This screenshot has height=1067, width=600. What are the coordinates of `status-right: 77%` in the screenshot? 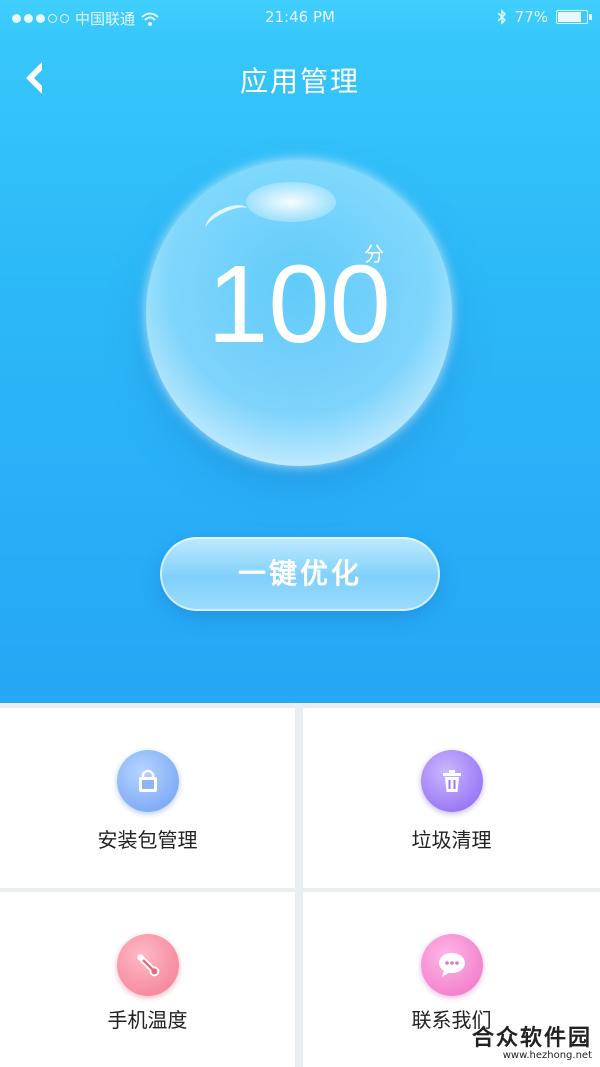 It's located at (544, 17).